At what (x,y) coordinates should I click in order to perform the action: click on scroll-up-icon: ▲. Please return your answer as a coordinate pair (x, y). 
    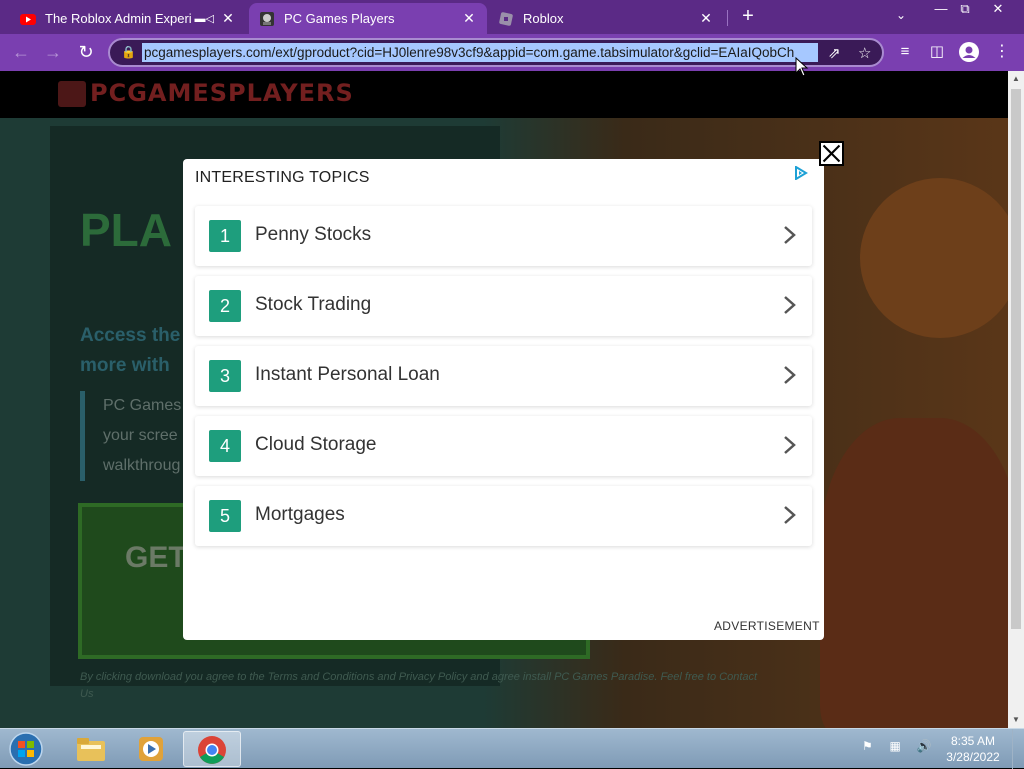
    Looking at the image, I should click on (1016, 79).